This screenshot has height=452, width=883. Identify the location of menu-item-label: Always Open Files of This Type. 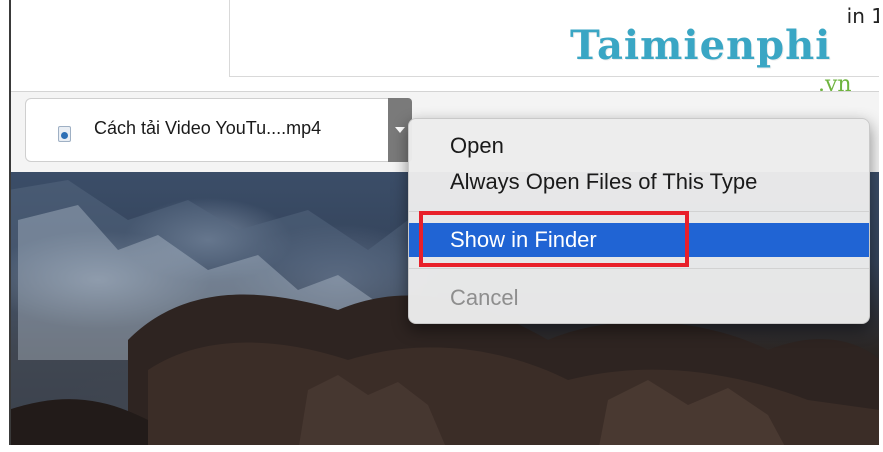
(604, 181).